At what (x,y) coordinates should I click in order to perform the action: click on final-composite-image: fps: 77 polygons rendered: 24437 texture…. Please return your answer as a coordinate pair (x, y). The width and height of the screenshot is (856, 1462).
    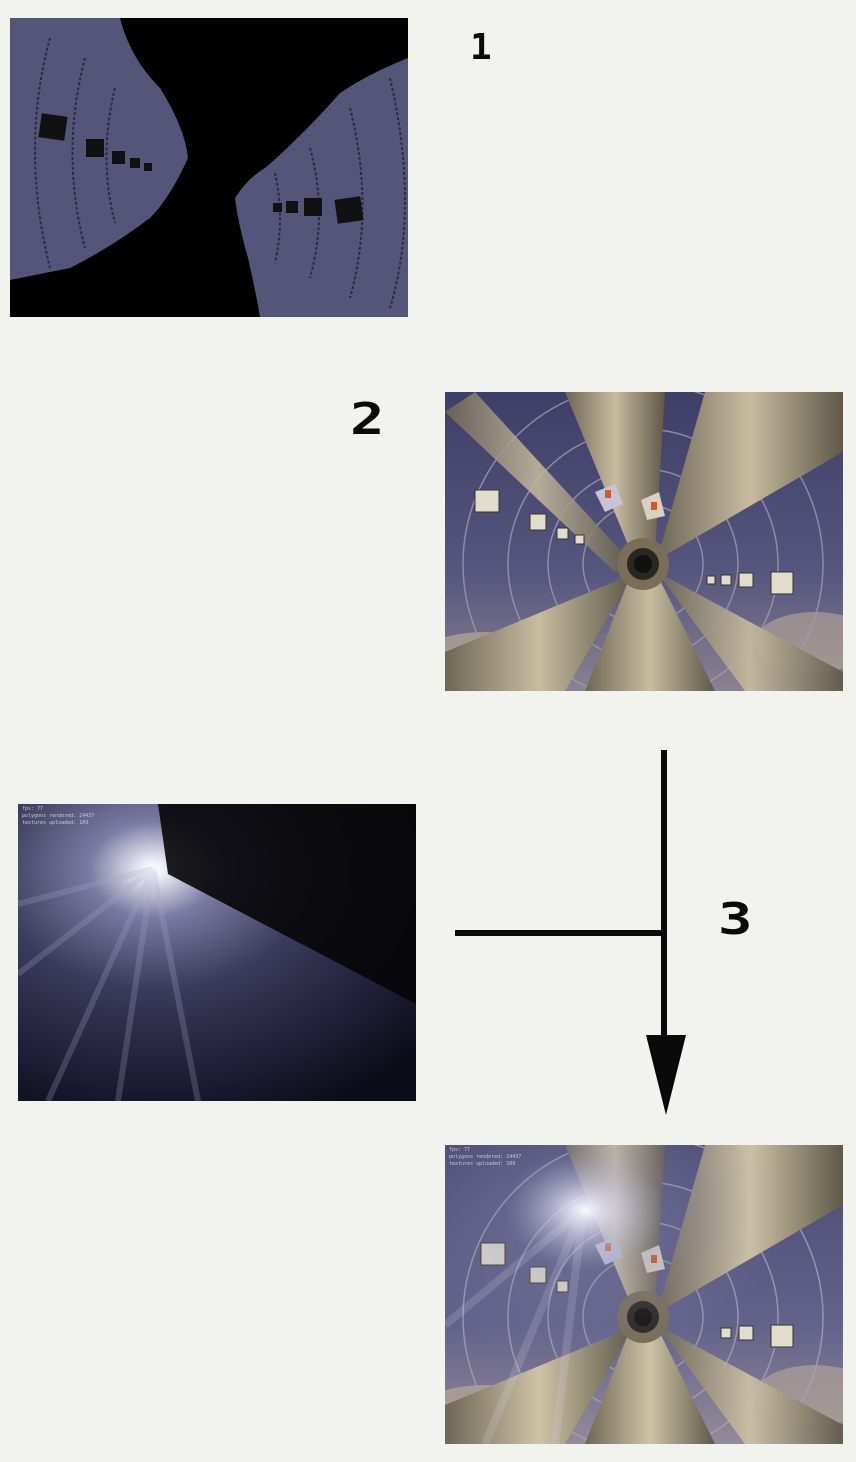
    Looking at the image, I should click on (644, 1294).